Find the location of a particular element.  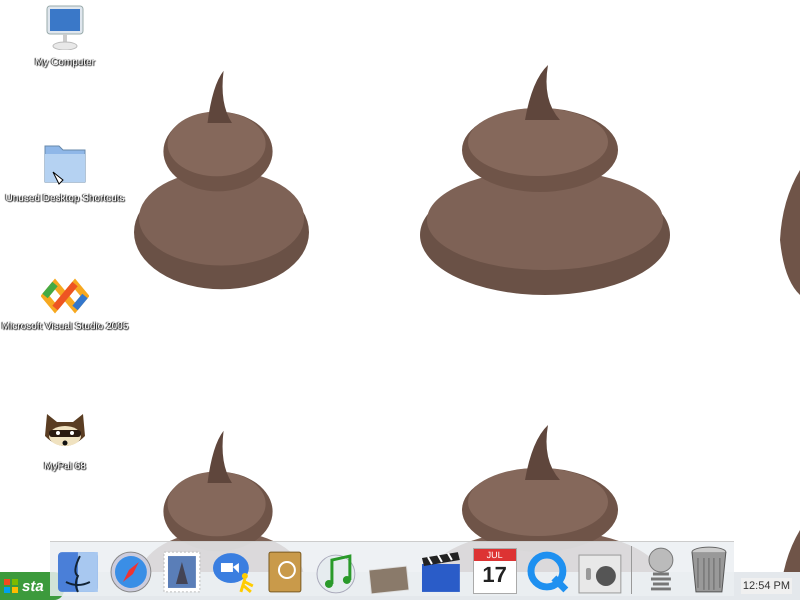

compass-icon is located at coordinates (130, 572).